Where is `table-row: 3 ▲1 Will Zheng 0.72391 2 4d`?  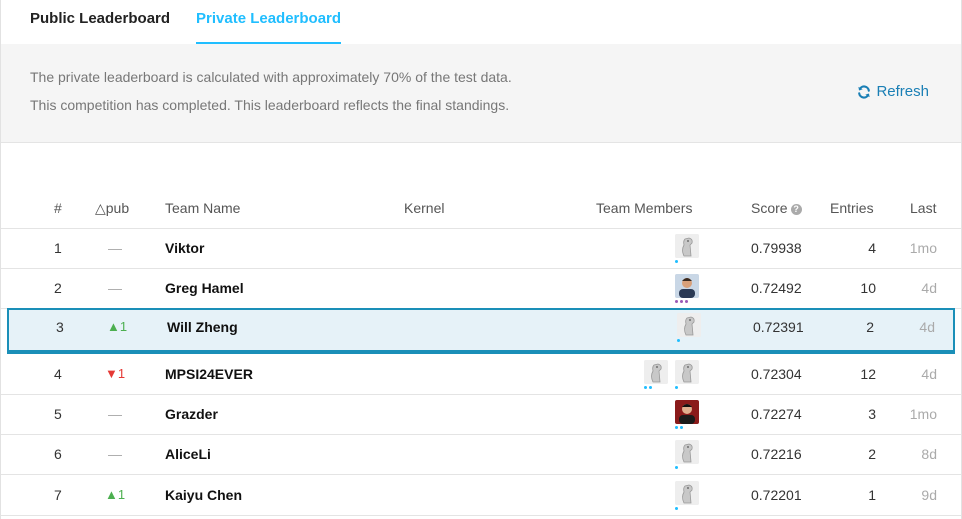 table-row: 3 ▲1 Will Zheng 0.72391 2 4d is located at coordinates (481, 331).